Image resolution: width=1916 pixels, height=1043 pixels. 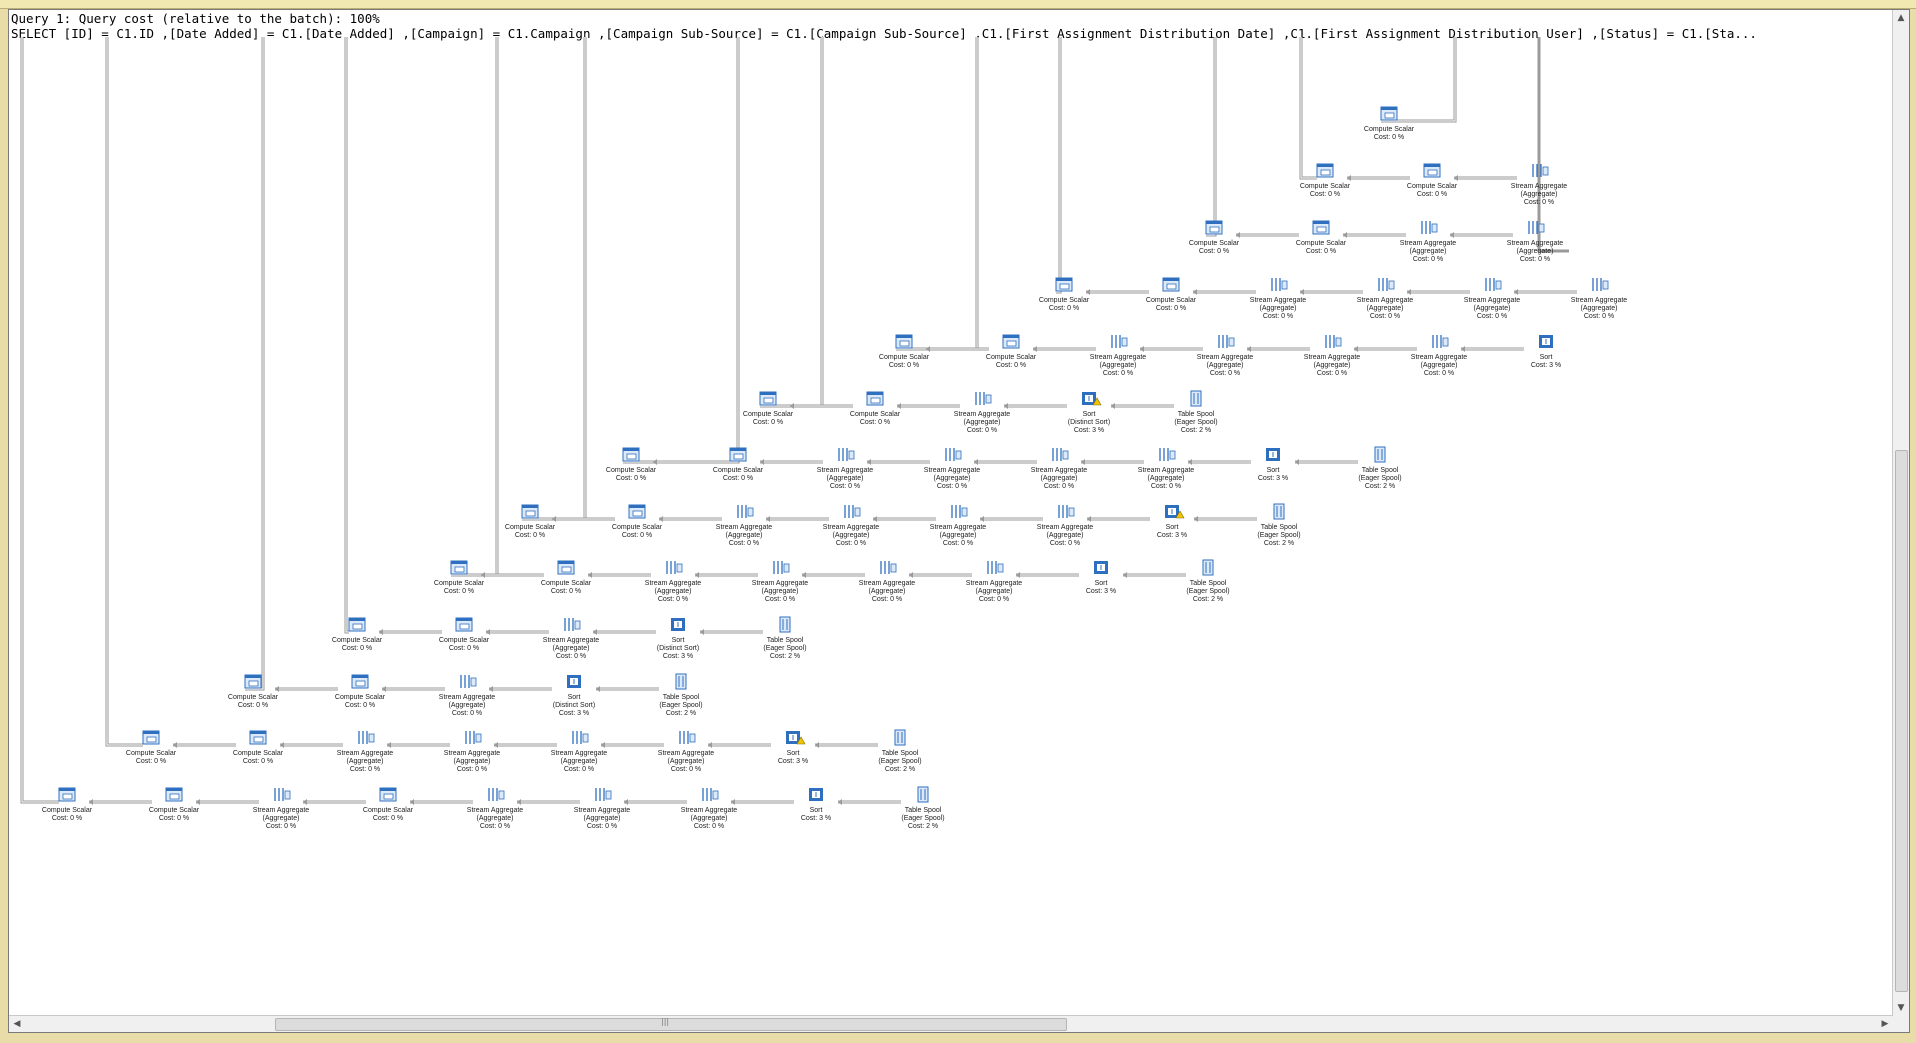 I want to click on vertical-scrollbar: ▲ ▼, so click(x=1900, y=513).